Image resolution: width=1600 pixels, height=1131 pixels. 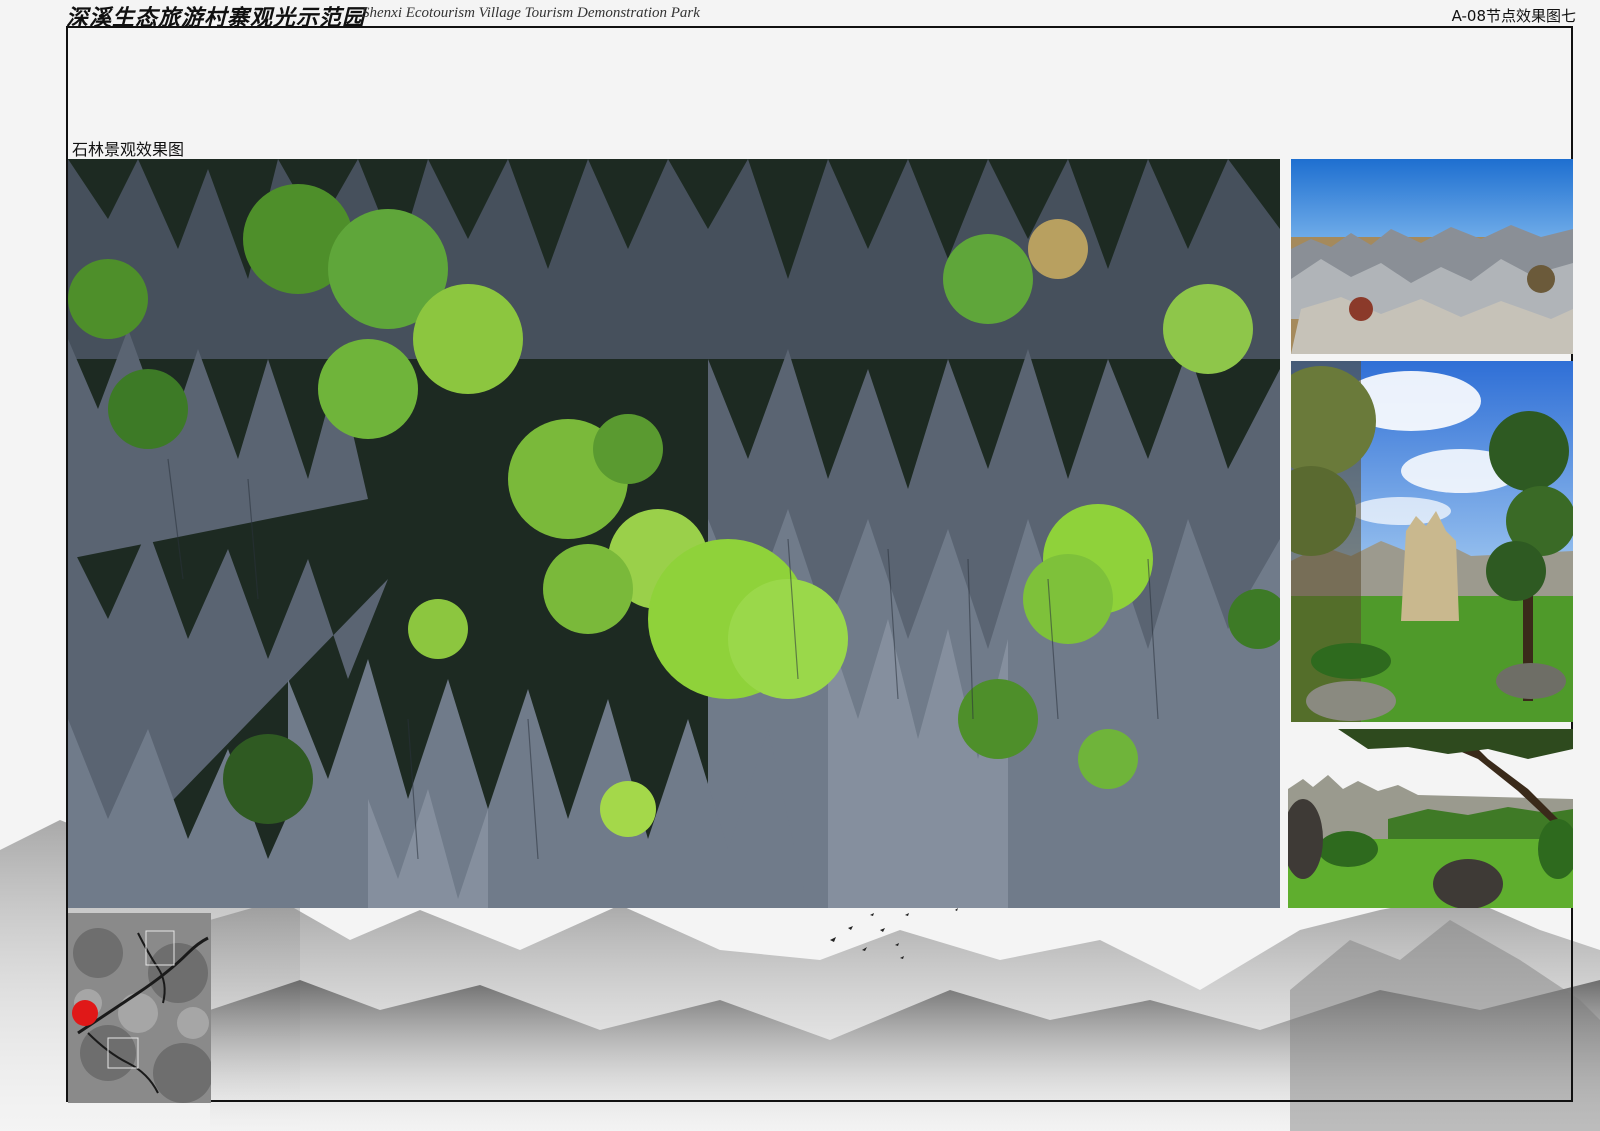 I want to click on section-title: 石林景观效果图, so click(x=128, y=149).